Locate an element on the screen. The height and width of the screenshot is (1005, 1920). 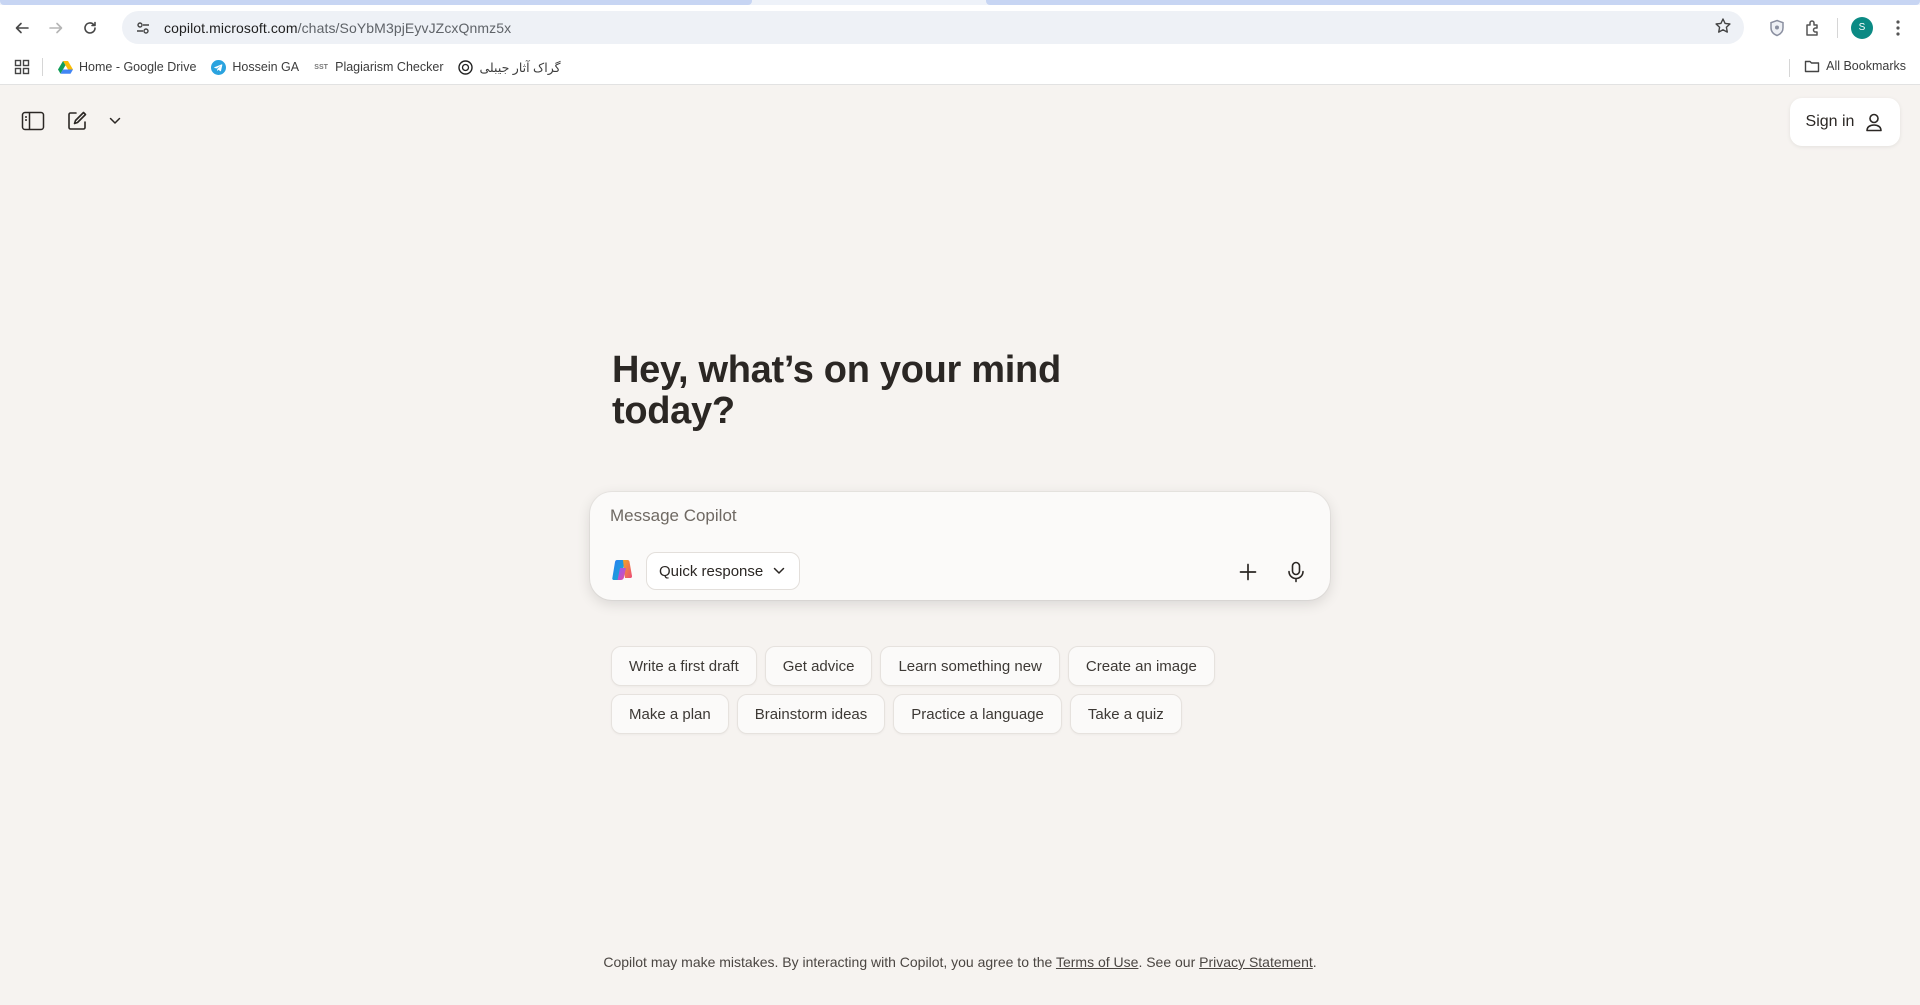
toggle-sidebar-button is located at coordinates (33, 121).